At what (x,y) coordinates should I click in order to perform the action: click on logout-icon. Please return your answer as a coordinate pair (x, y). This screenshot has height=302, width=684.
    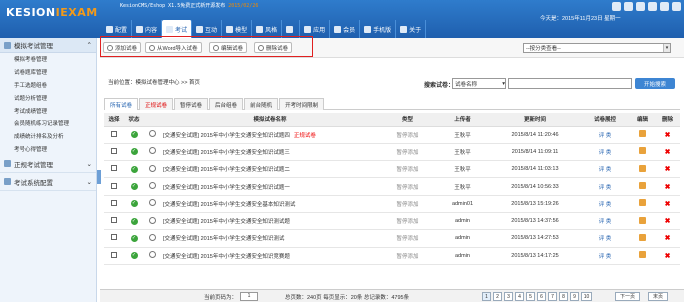
    Looking at the image, I should click on (676, 6).